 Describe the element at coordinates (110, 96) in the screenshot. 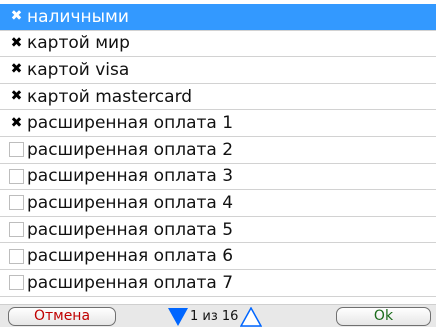

I see `list-item-label: картой mastercard` at that location.